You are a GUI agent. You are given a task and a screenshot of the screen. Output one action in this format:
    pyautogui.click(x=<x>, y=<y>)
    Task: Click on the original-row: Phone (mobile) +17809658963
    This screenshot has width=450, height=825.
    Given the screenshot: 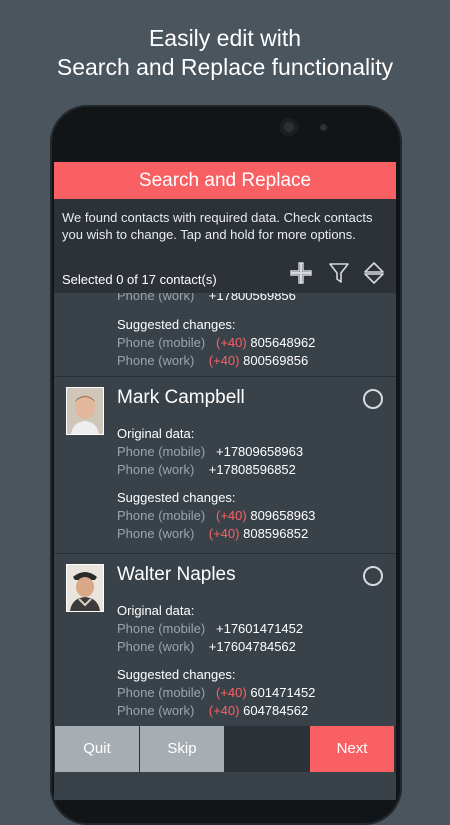 What is the action you would take?
    pyautogui.click(x=210, y=452)
    